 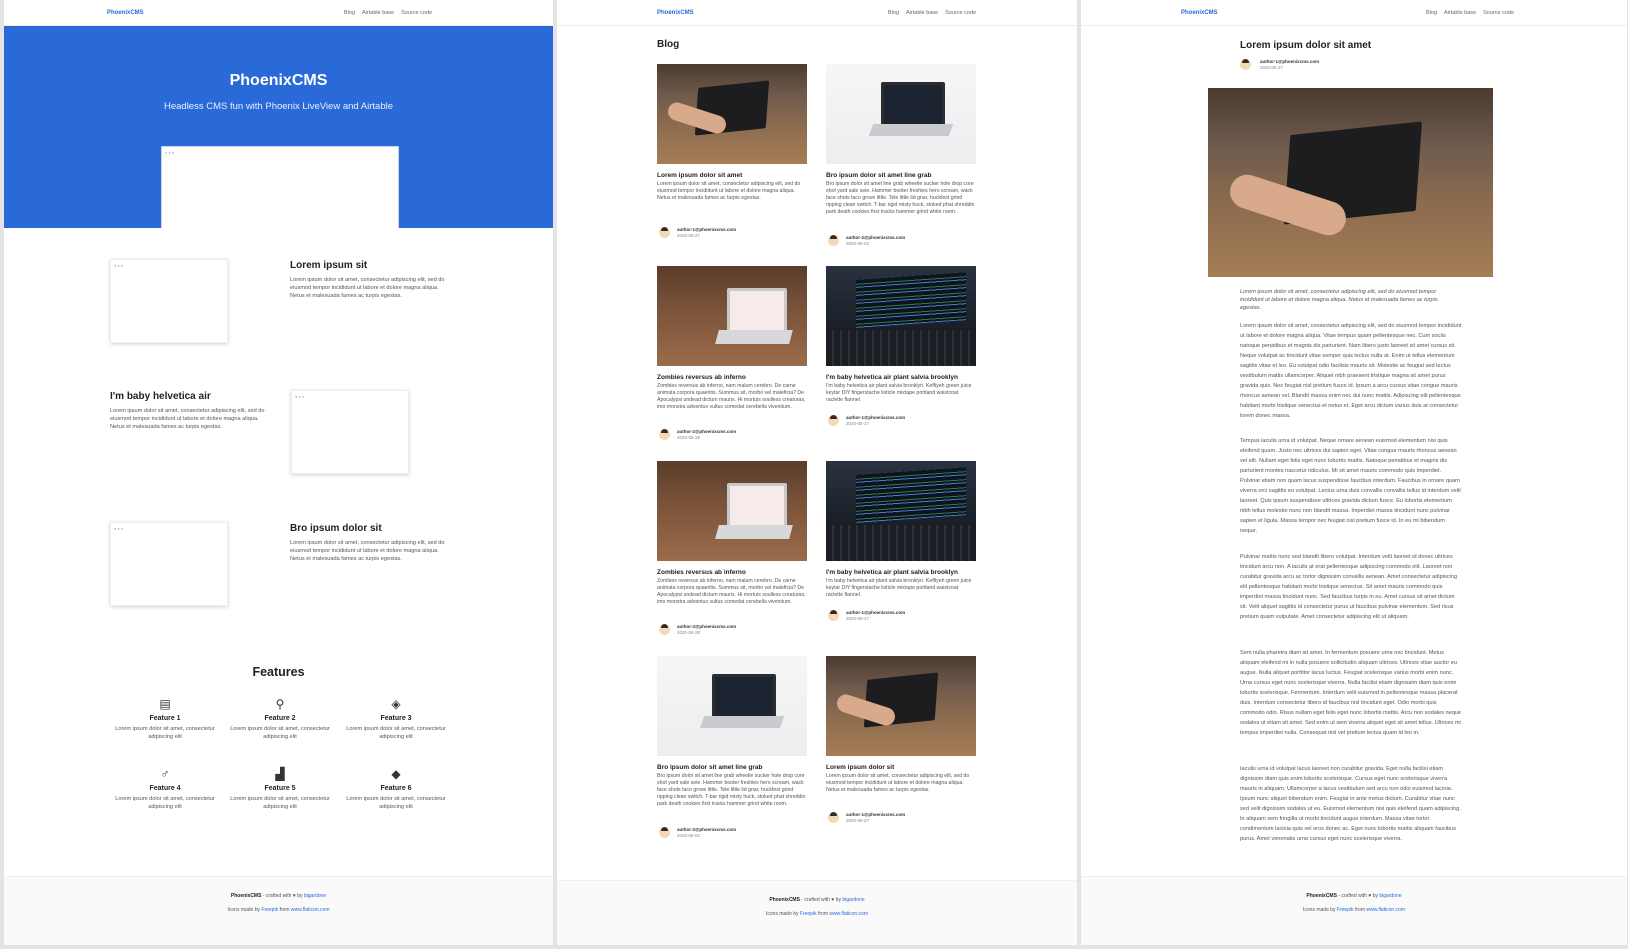 What do you see at coordinates (336, 528) in the screenshot?
I see `section-title: Bro ipsum dolor sit` at bounding box center [336, 528].